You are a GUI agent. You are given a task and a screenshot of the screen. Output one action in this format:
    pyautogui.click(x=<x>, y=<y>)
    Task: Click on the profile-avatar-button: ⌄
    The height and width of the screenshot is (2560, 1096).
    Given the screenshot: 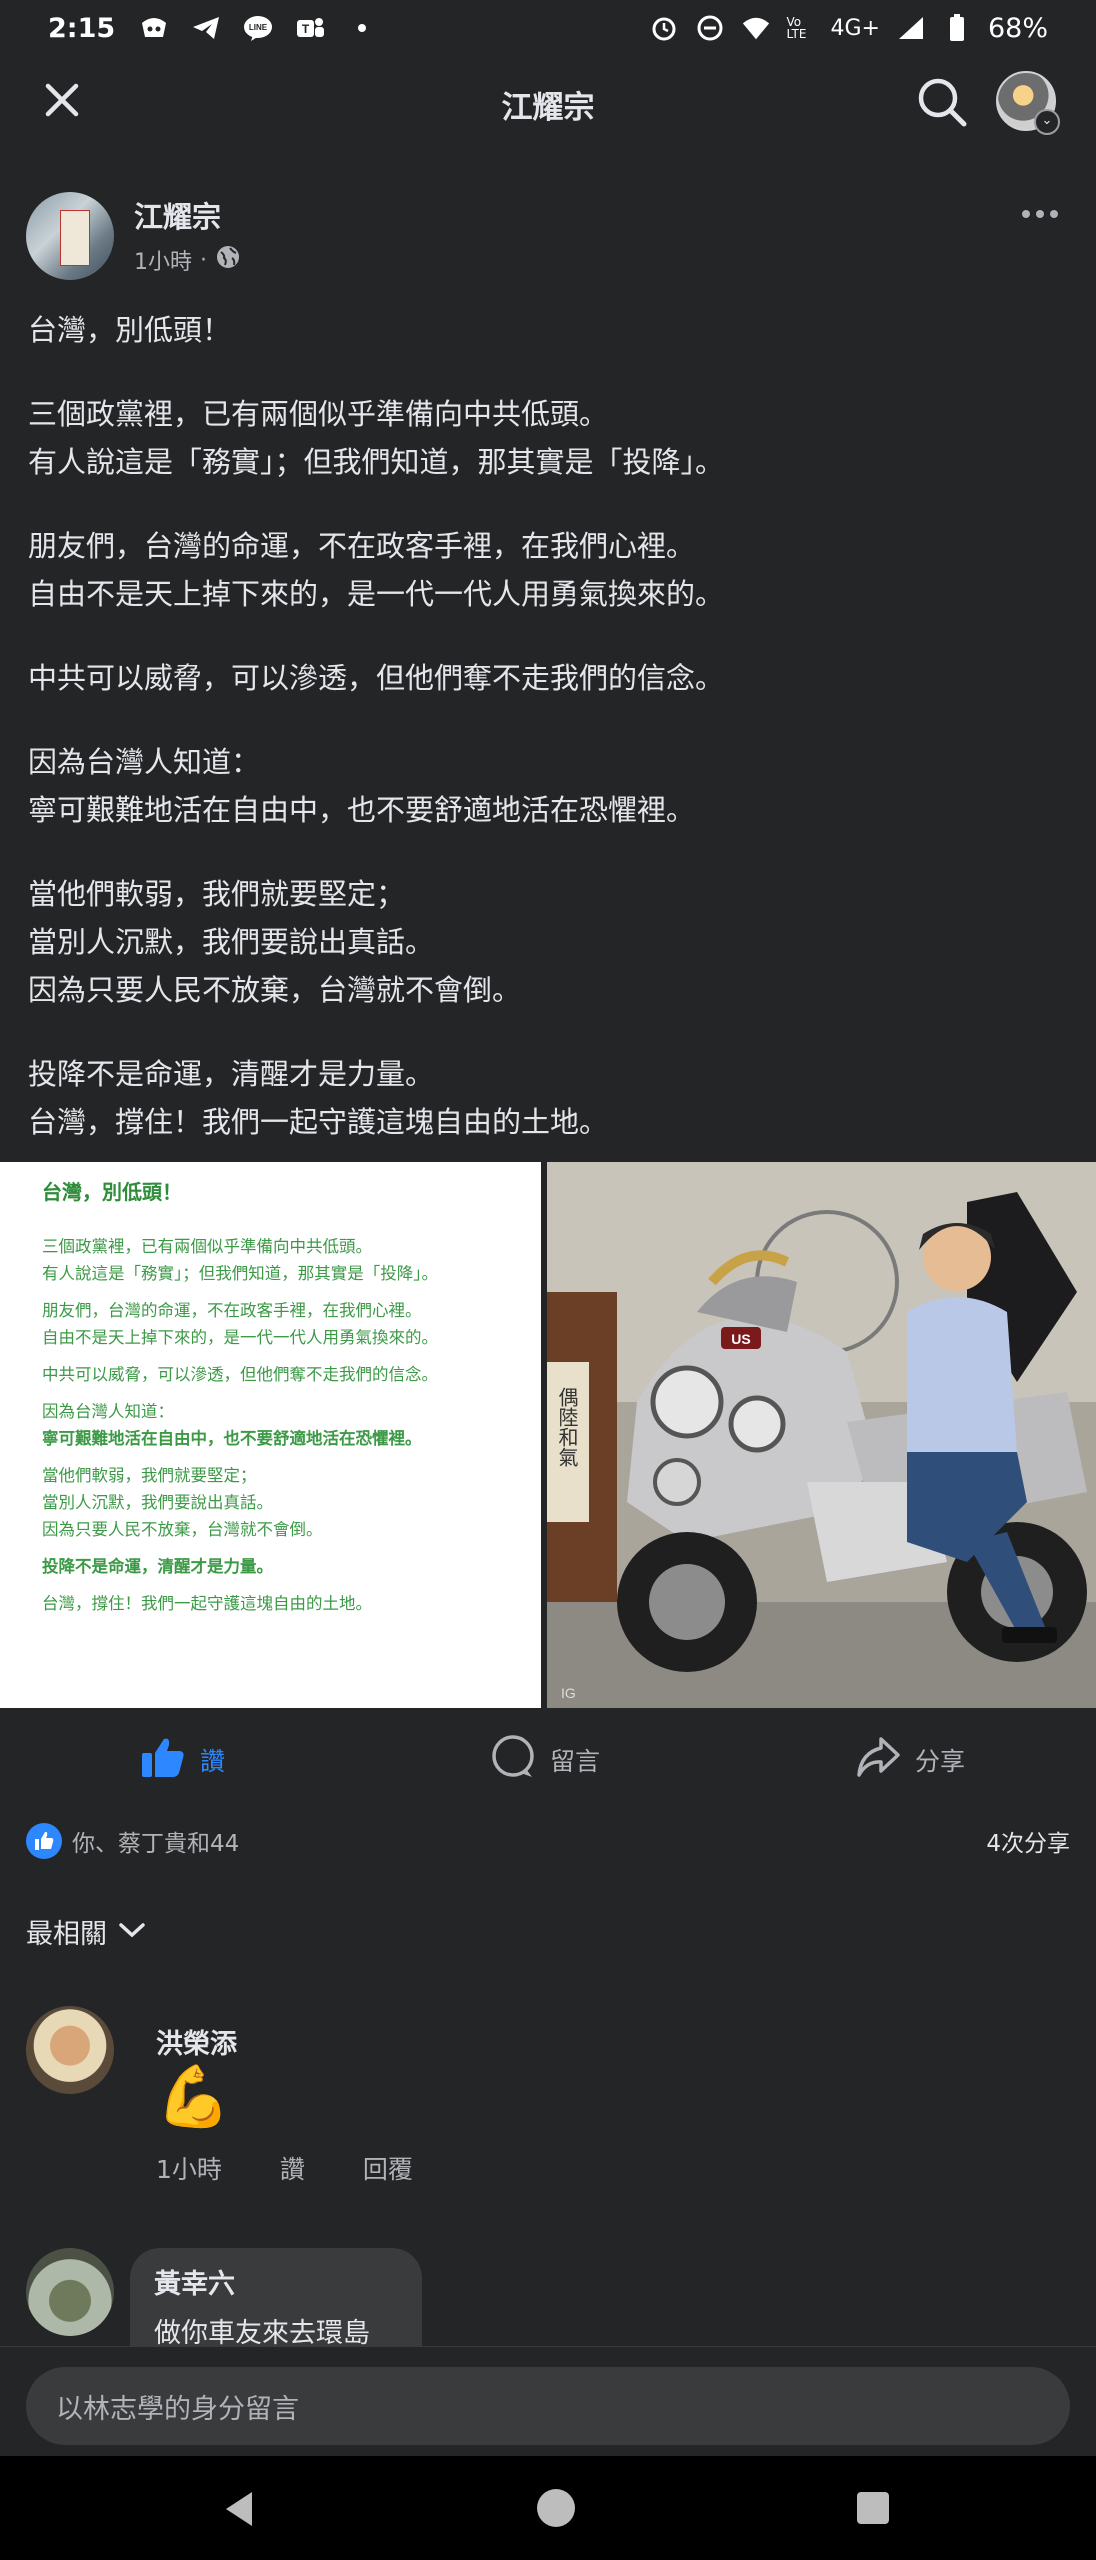 What is the action you would take?
    pyautogui.click(x=1028, y=103)
    